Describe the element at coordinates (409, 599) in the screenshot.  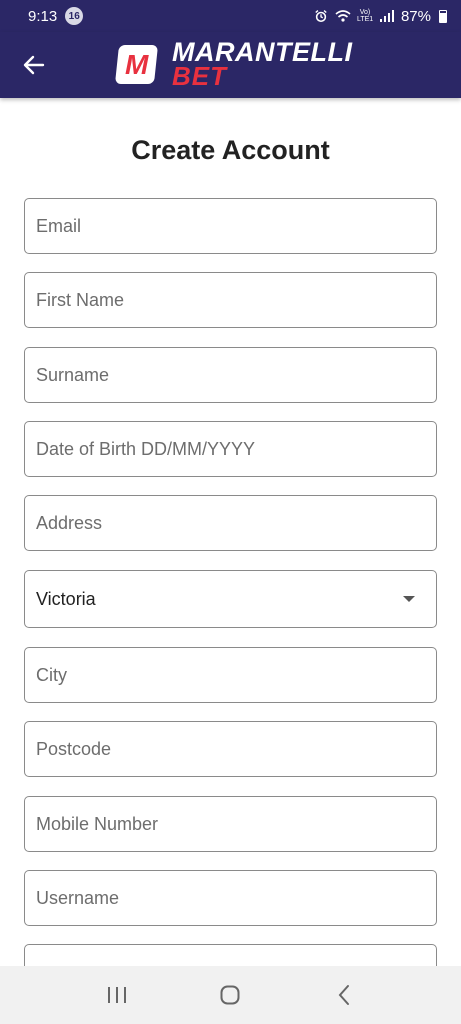
I see `dropdown-arrow-icon` at that location.